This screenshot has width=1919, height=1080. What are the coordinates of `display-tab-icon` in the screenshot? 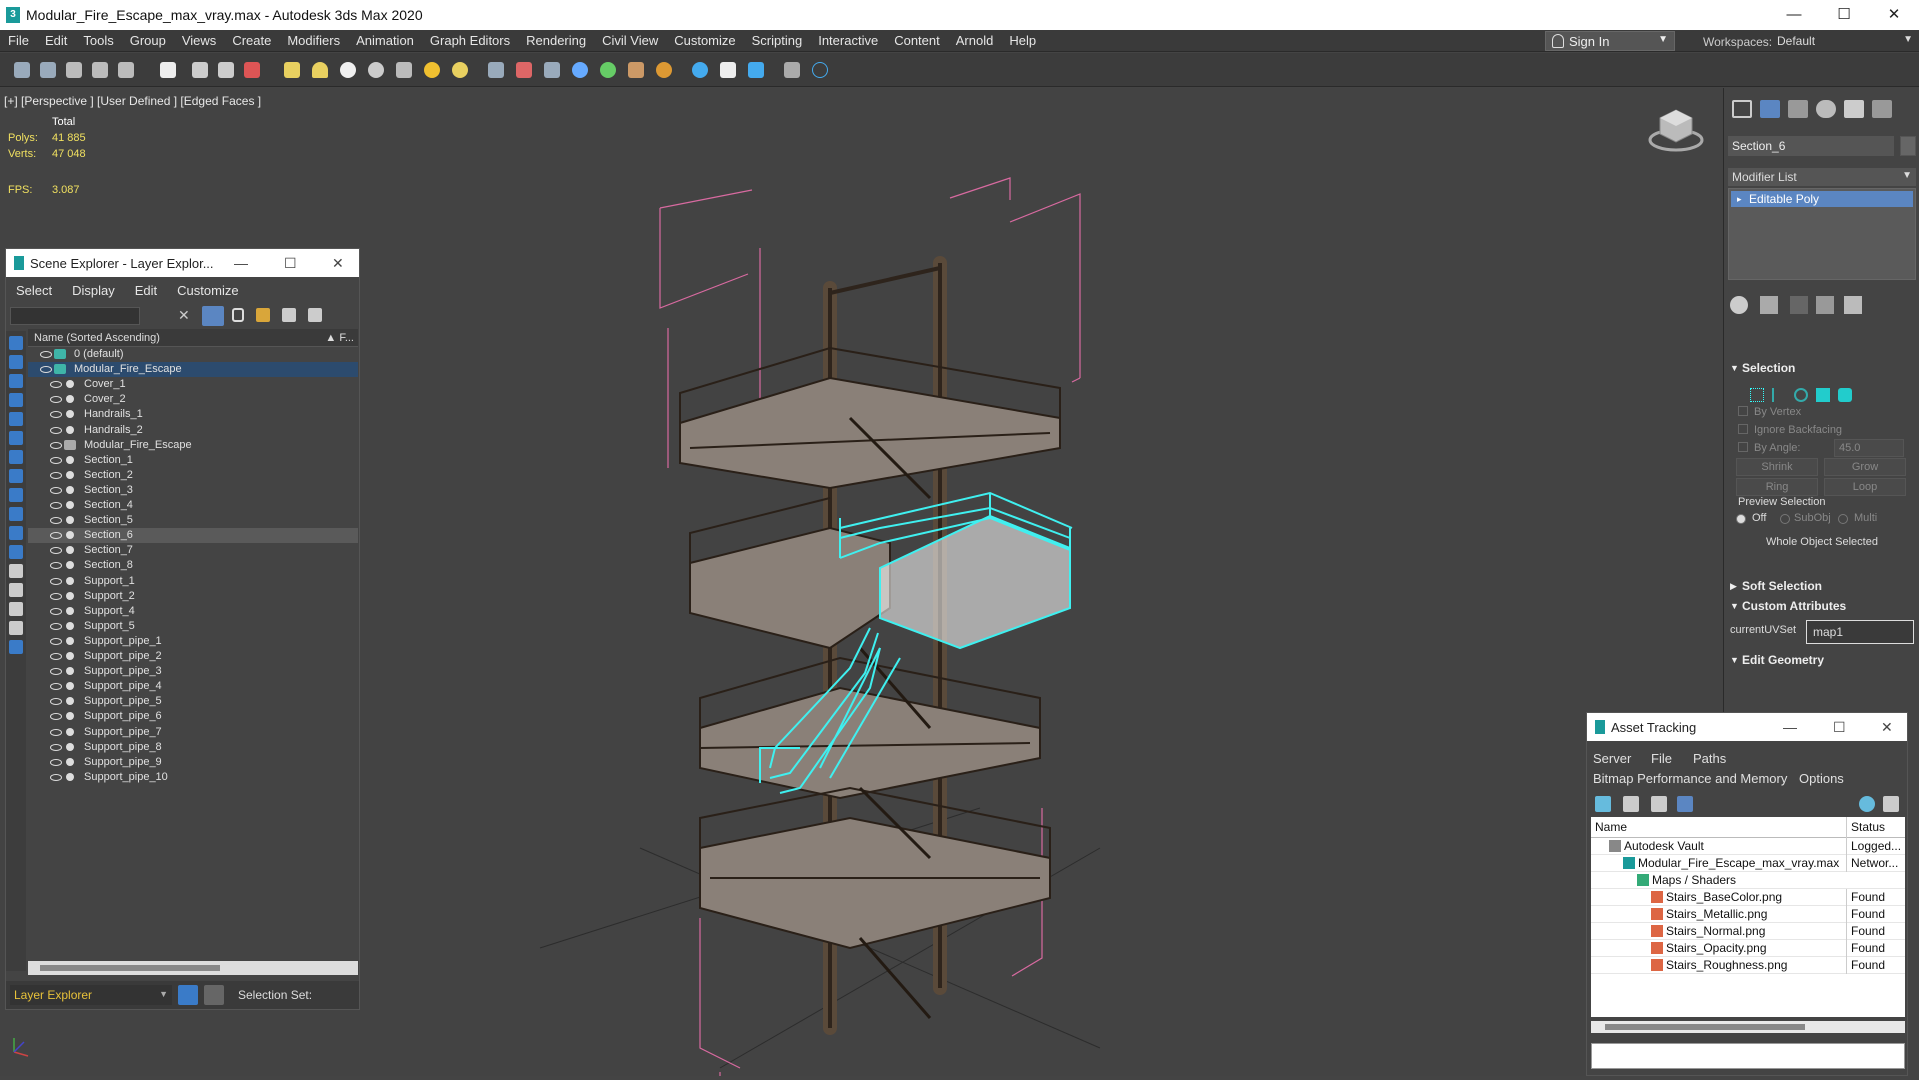 It's located at (1854, 109).